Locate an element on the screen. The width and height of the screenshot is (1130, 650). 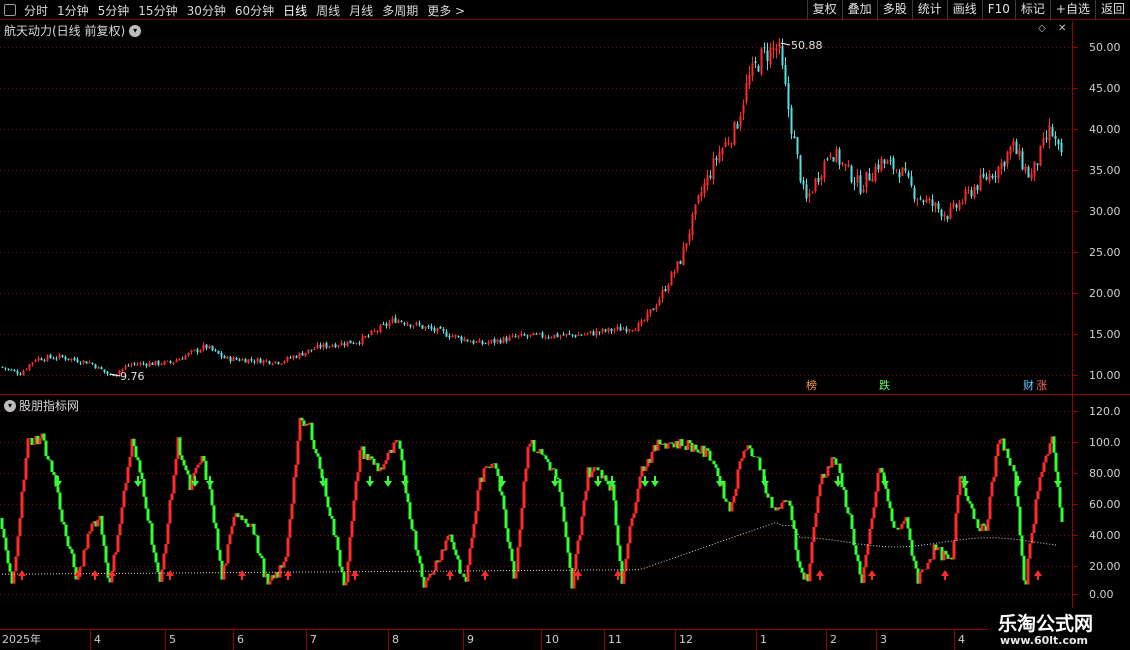
event-badge-finance: 财 is located at coordinates (1028, 386).